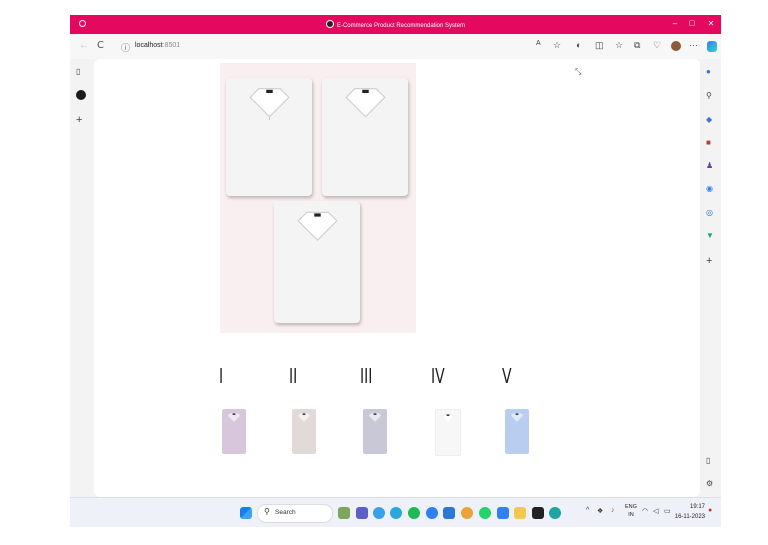 This screenshot has height=545, width=768. What do you see at coordinates (709, 119) in the screenshot?
I see `tag-icon: ◆` at bounding box center [709, 119].